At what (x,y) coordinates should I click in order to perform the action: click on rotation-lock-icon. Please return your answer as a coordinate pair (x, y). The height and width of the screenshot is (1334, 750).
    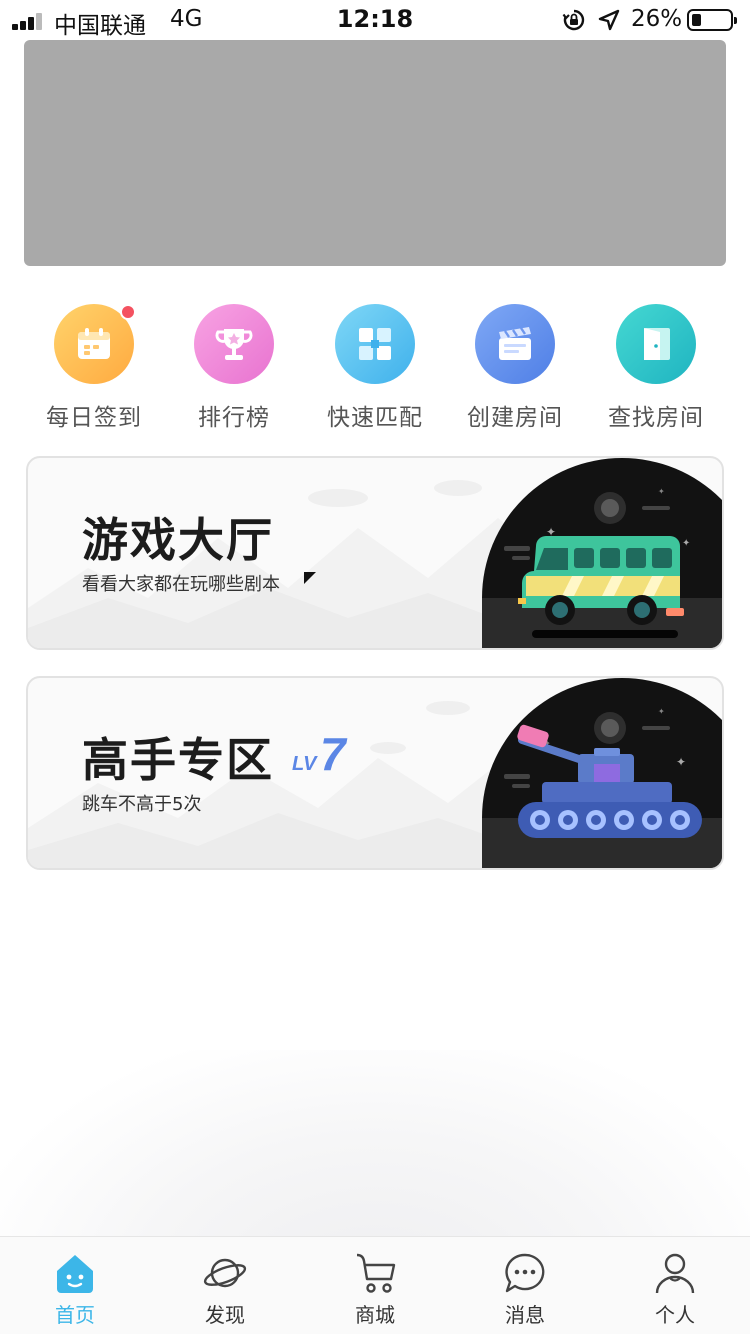
    Looking at the image, I should click on (573, 20).